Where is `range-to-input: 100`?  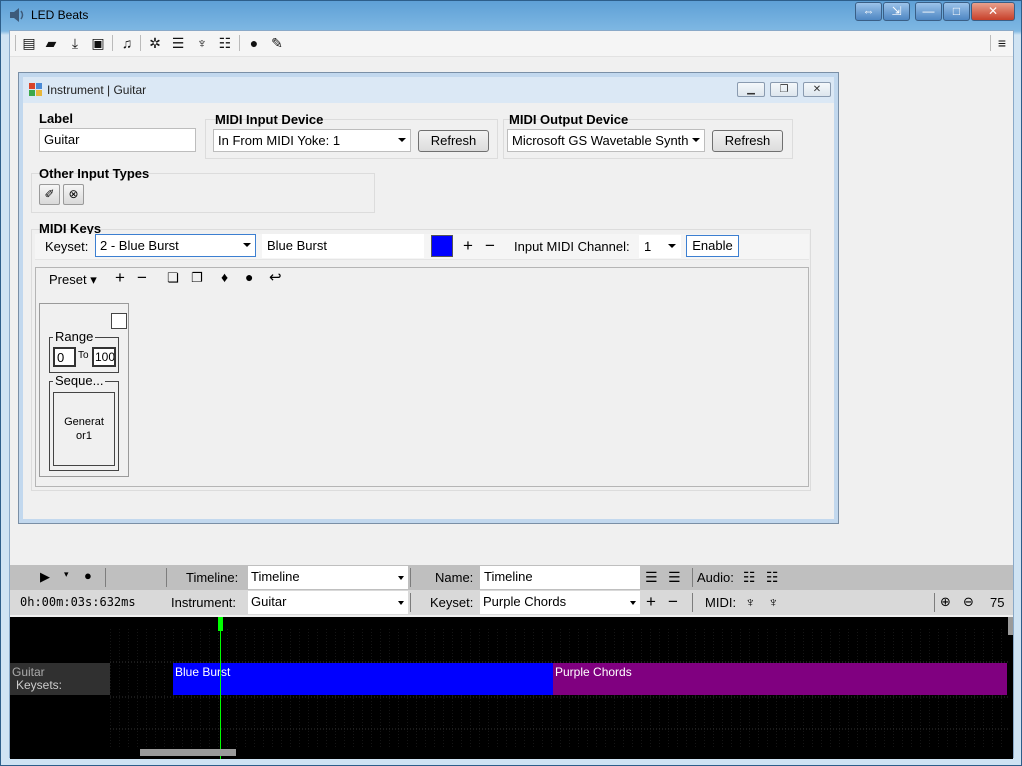 range-to-input: 100 is located at coordinates (104, 357).